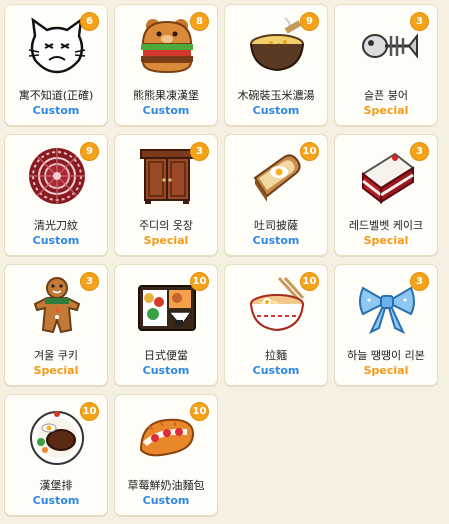  I want to click on item-card: 9 清光刀紋 Custom, so click(56, 195).